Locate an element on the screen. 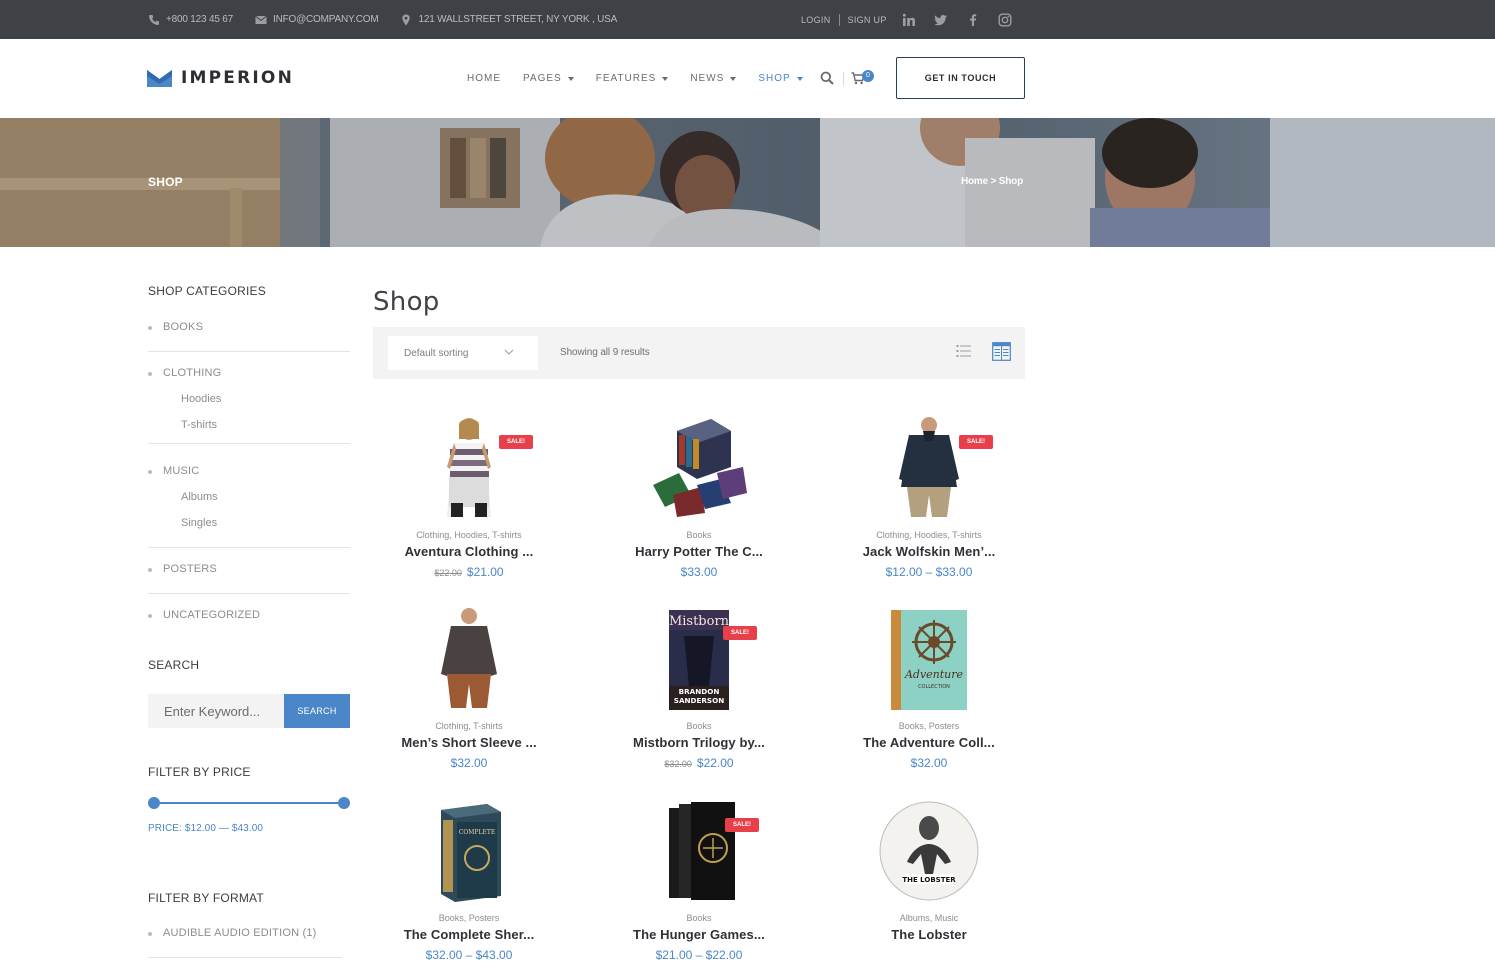 The height and width of the screenshot is (967, 1495). product-card: Books Harry Potter The C... $33.00 is located at coordinates (699, 498).